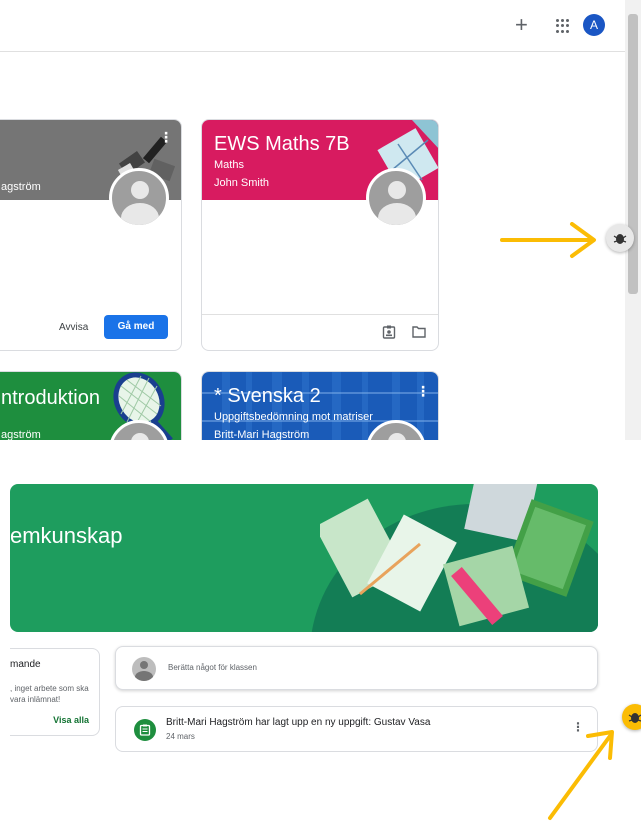  Describe the element at coordinates (25, 664) in the screenshot. I see `upcoming-title: mande` at that location.